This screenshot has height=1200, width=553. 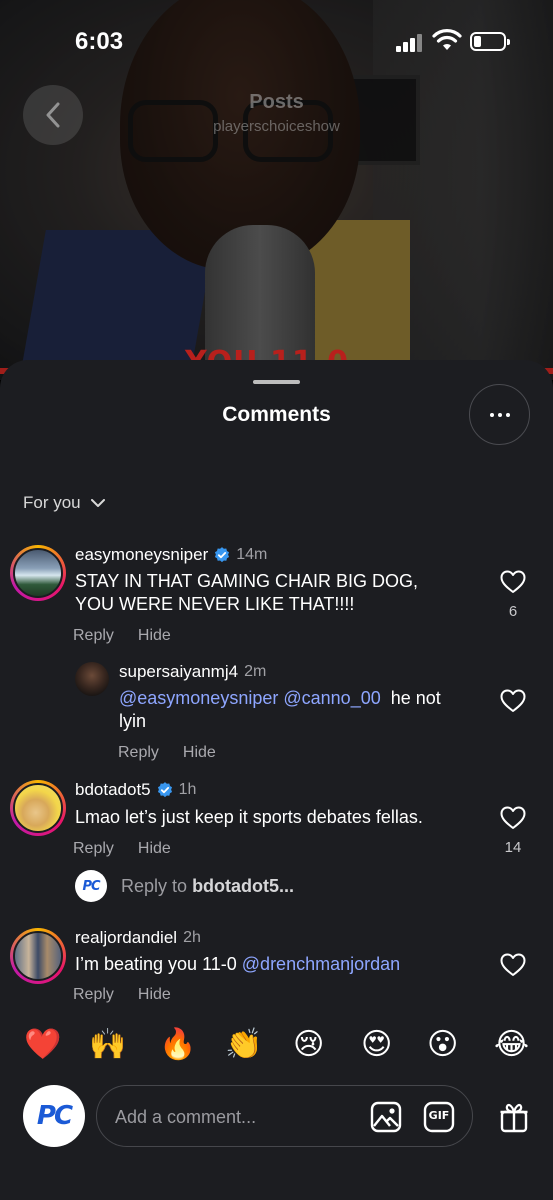 What do you see at coordinates (42, 1045) in the screenshot?
I see `reaction-heart: ❤️` at bounding box center [42, 1045].